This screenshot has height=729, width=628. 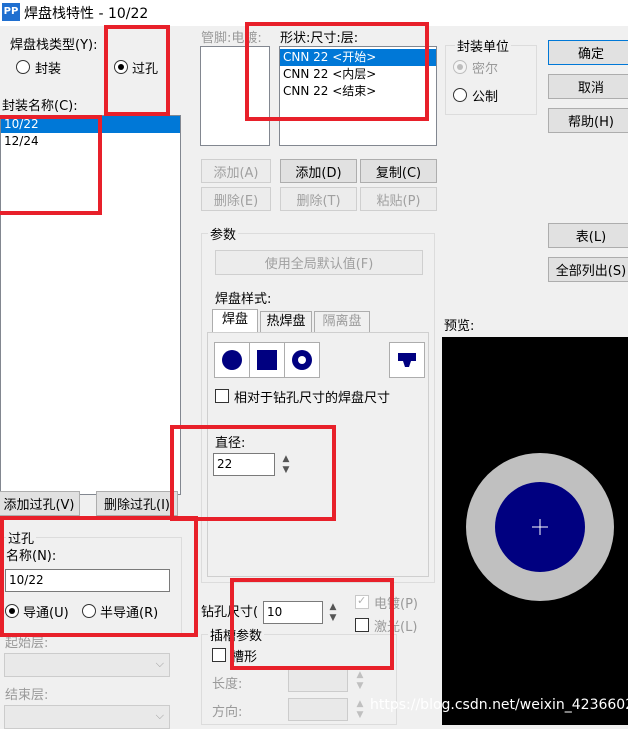 I want to click on radio-package-label: 封装, so click(x=48, y=69).